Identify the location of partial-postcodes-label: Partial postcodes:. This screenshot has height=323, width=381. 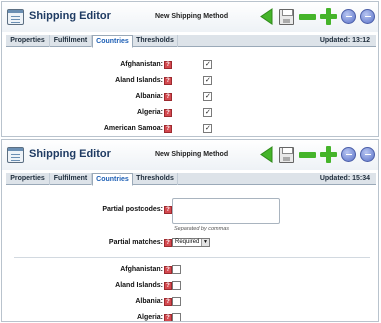
(132, 209).